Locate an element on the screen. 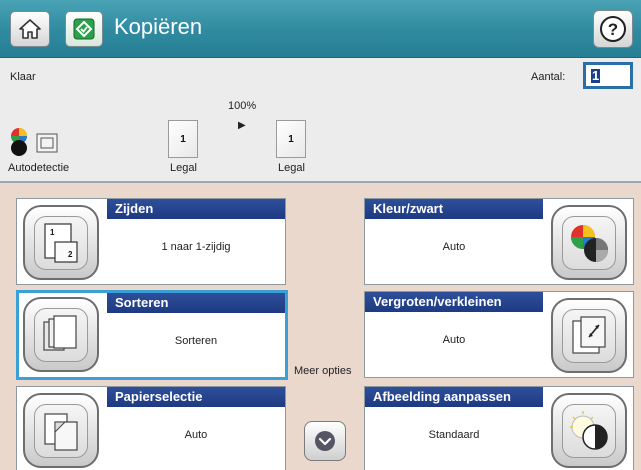 This screenshot has height=470, width=641. home-icon is located at coordinates (30, 29).